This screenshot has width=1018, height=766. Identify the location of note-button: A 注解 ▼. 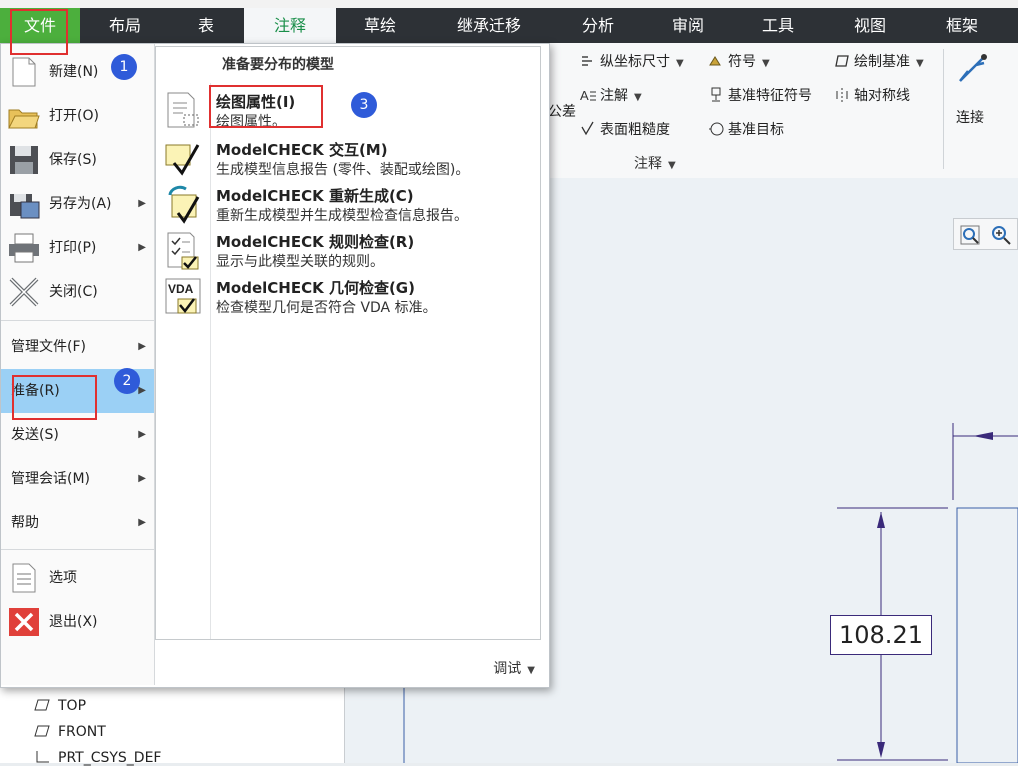
(611, 95).